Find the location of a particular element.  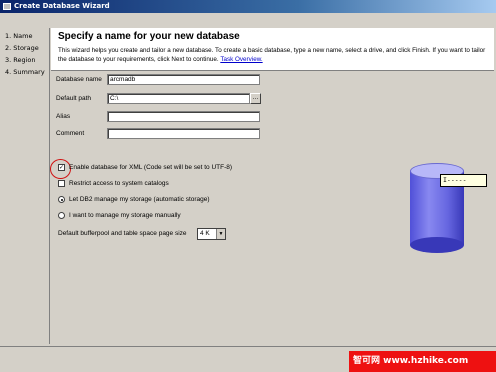

step-summary: 4. Summary is located at coordinates (25, 72).